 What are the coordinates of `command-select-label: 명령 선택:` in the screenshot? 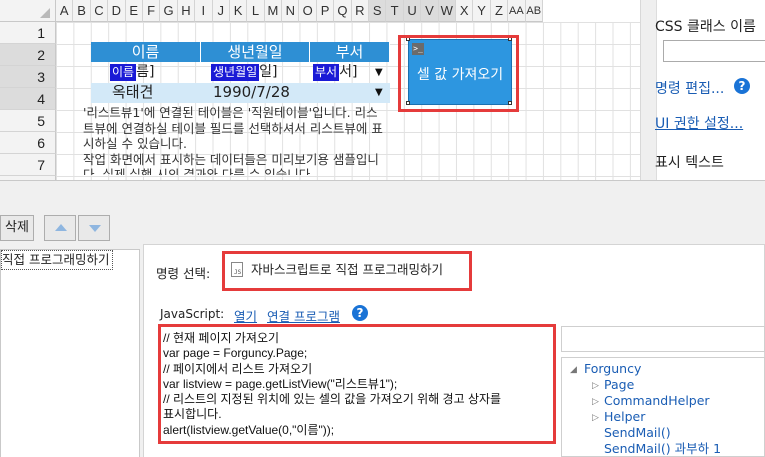 It's located at (183, 273).